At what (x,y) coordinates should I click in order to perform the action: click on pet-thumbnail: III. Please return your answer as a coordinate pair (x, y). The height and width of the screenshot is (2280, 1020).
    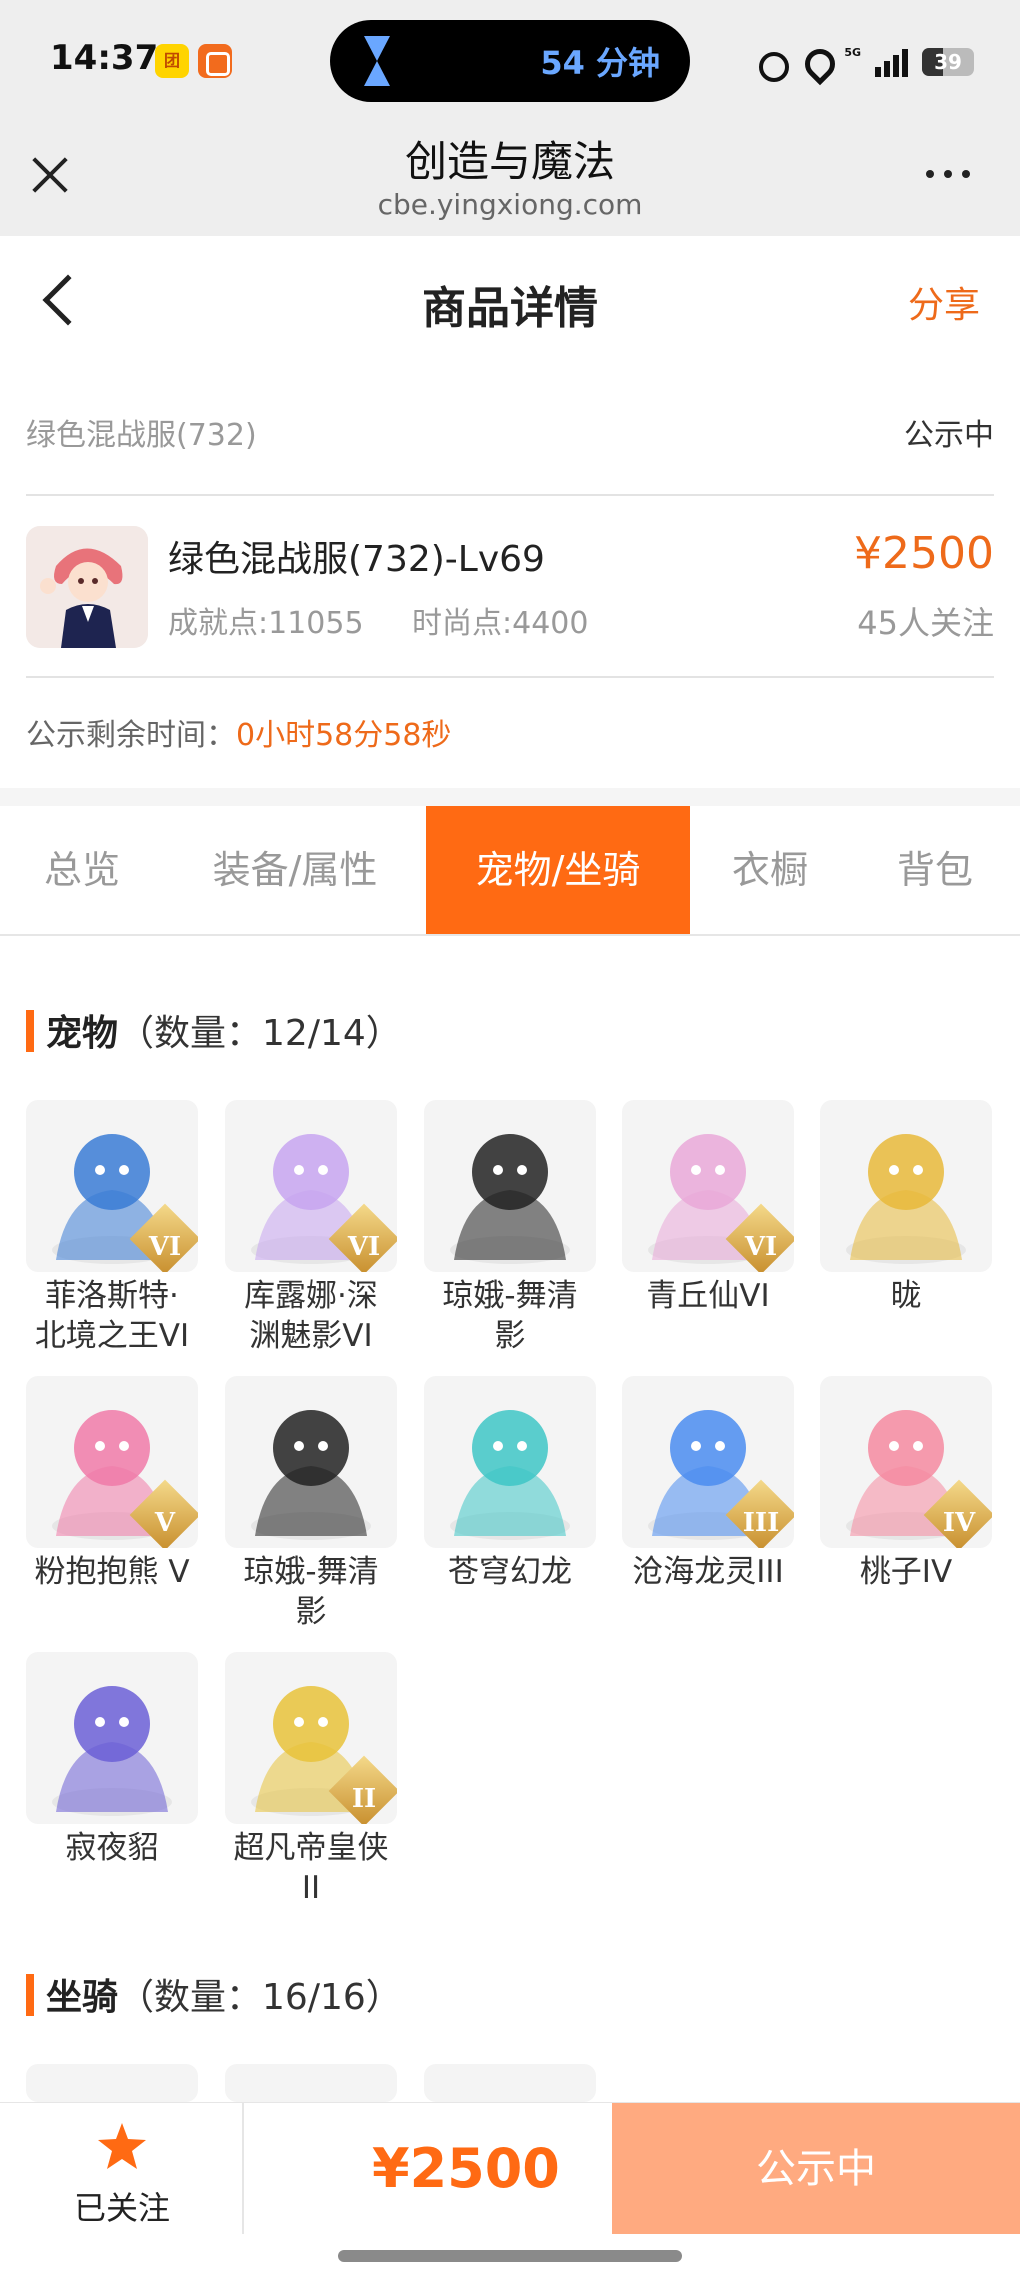
    Looking at the image, I should click on (708, 1462).